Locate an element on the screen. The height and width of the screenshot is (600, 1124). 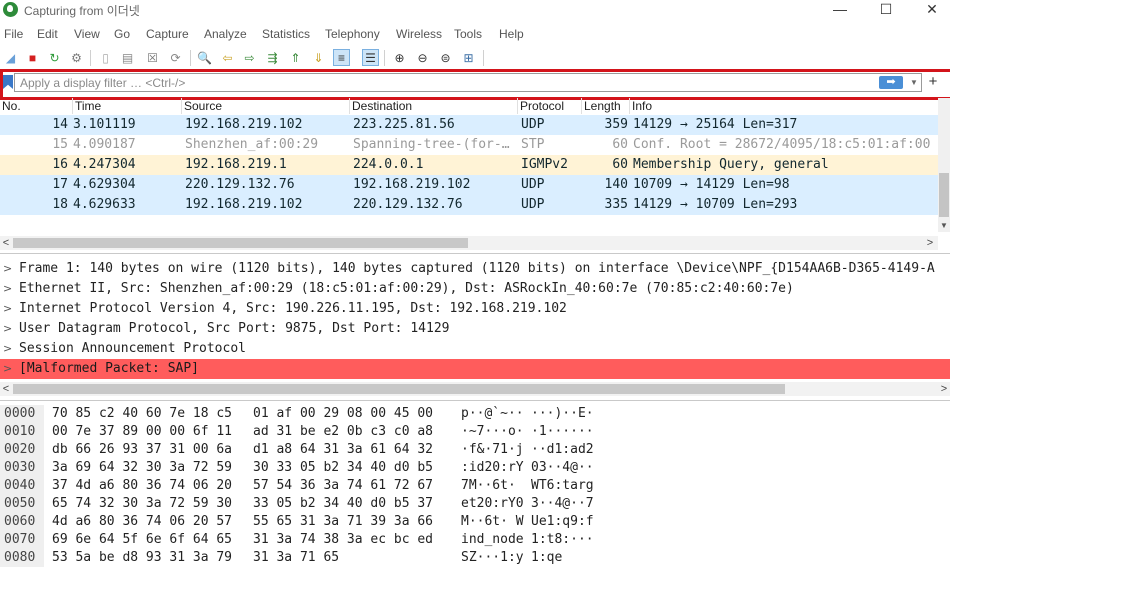
detail-tree-item: > Session Announcement Protocol is located at coordinates (475, 349).